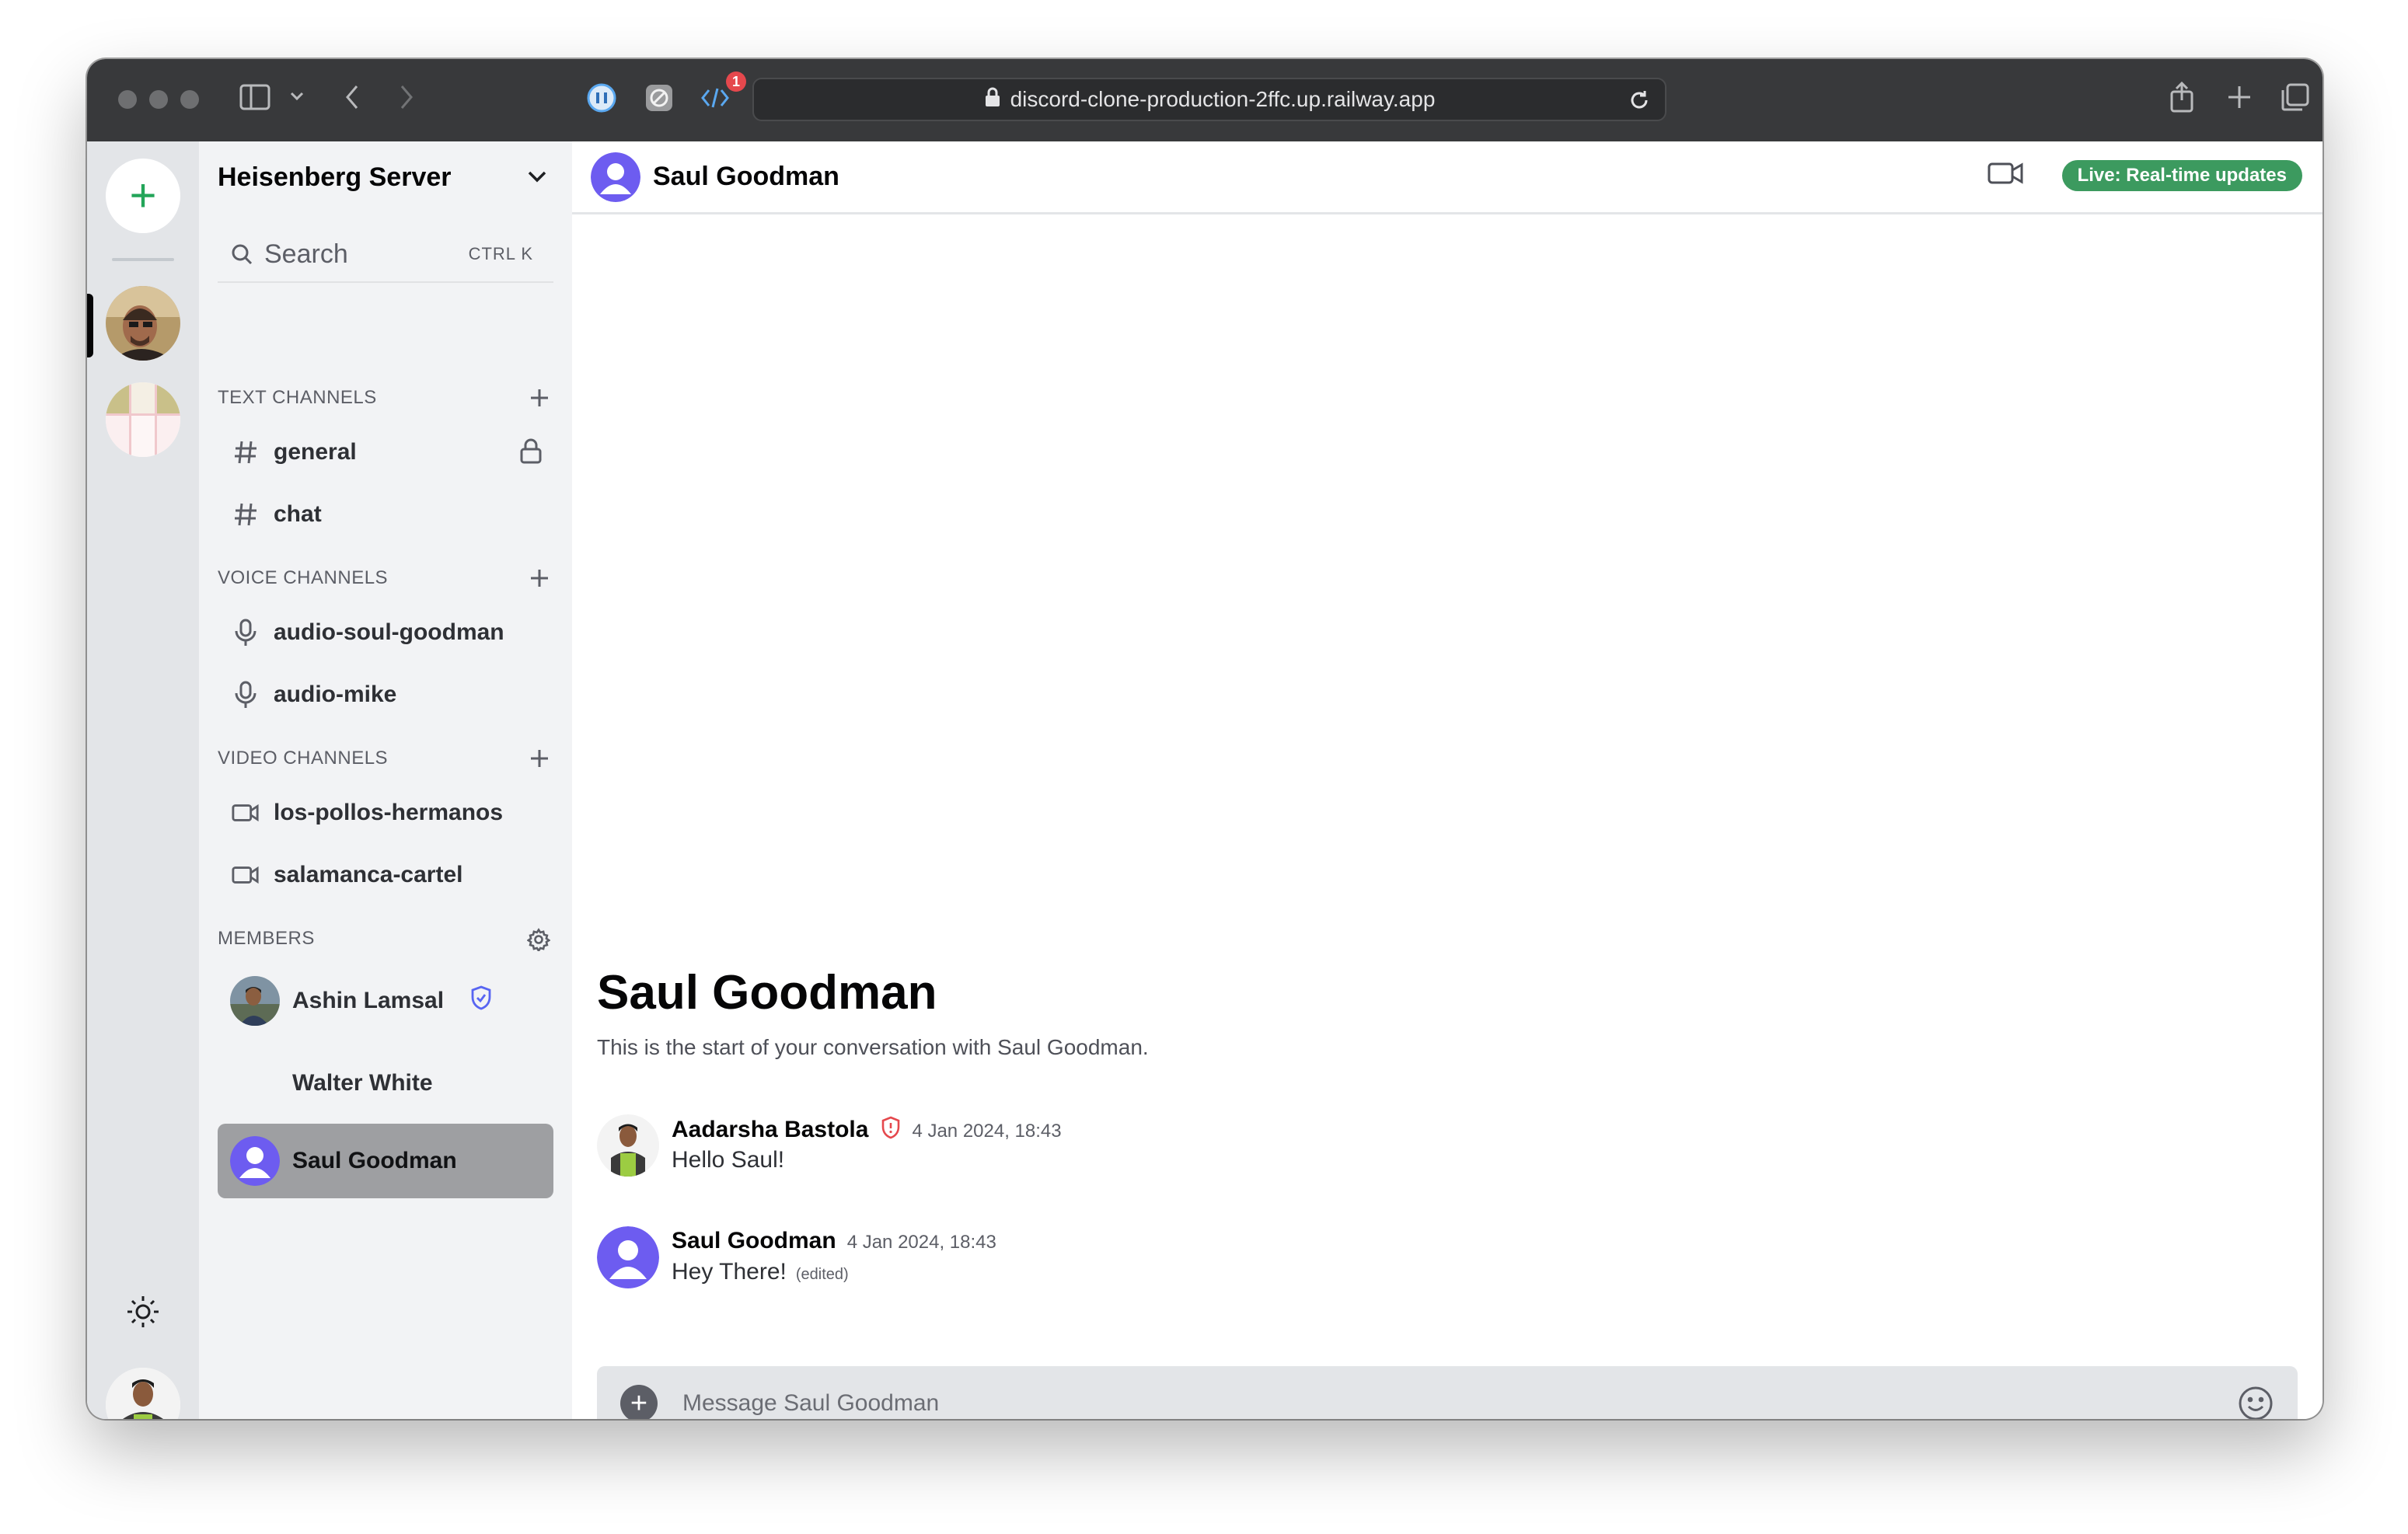 The height and width of the screenshot is (1534, 2408). What do you see at coordinates (1639, 103) in the screenshot?
I see `reload-icon` at bounding box center [1639, 103].